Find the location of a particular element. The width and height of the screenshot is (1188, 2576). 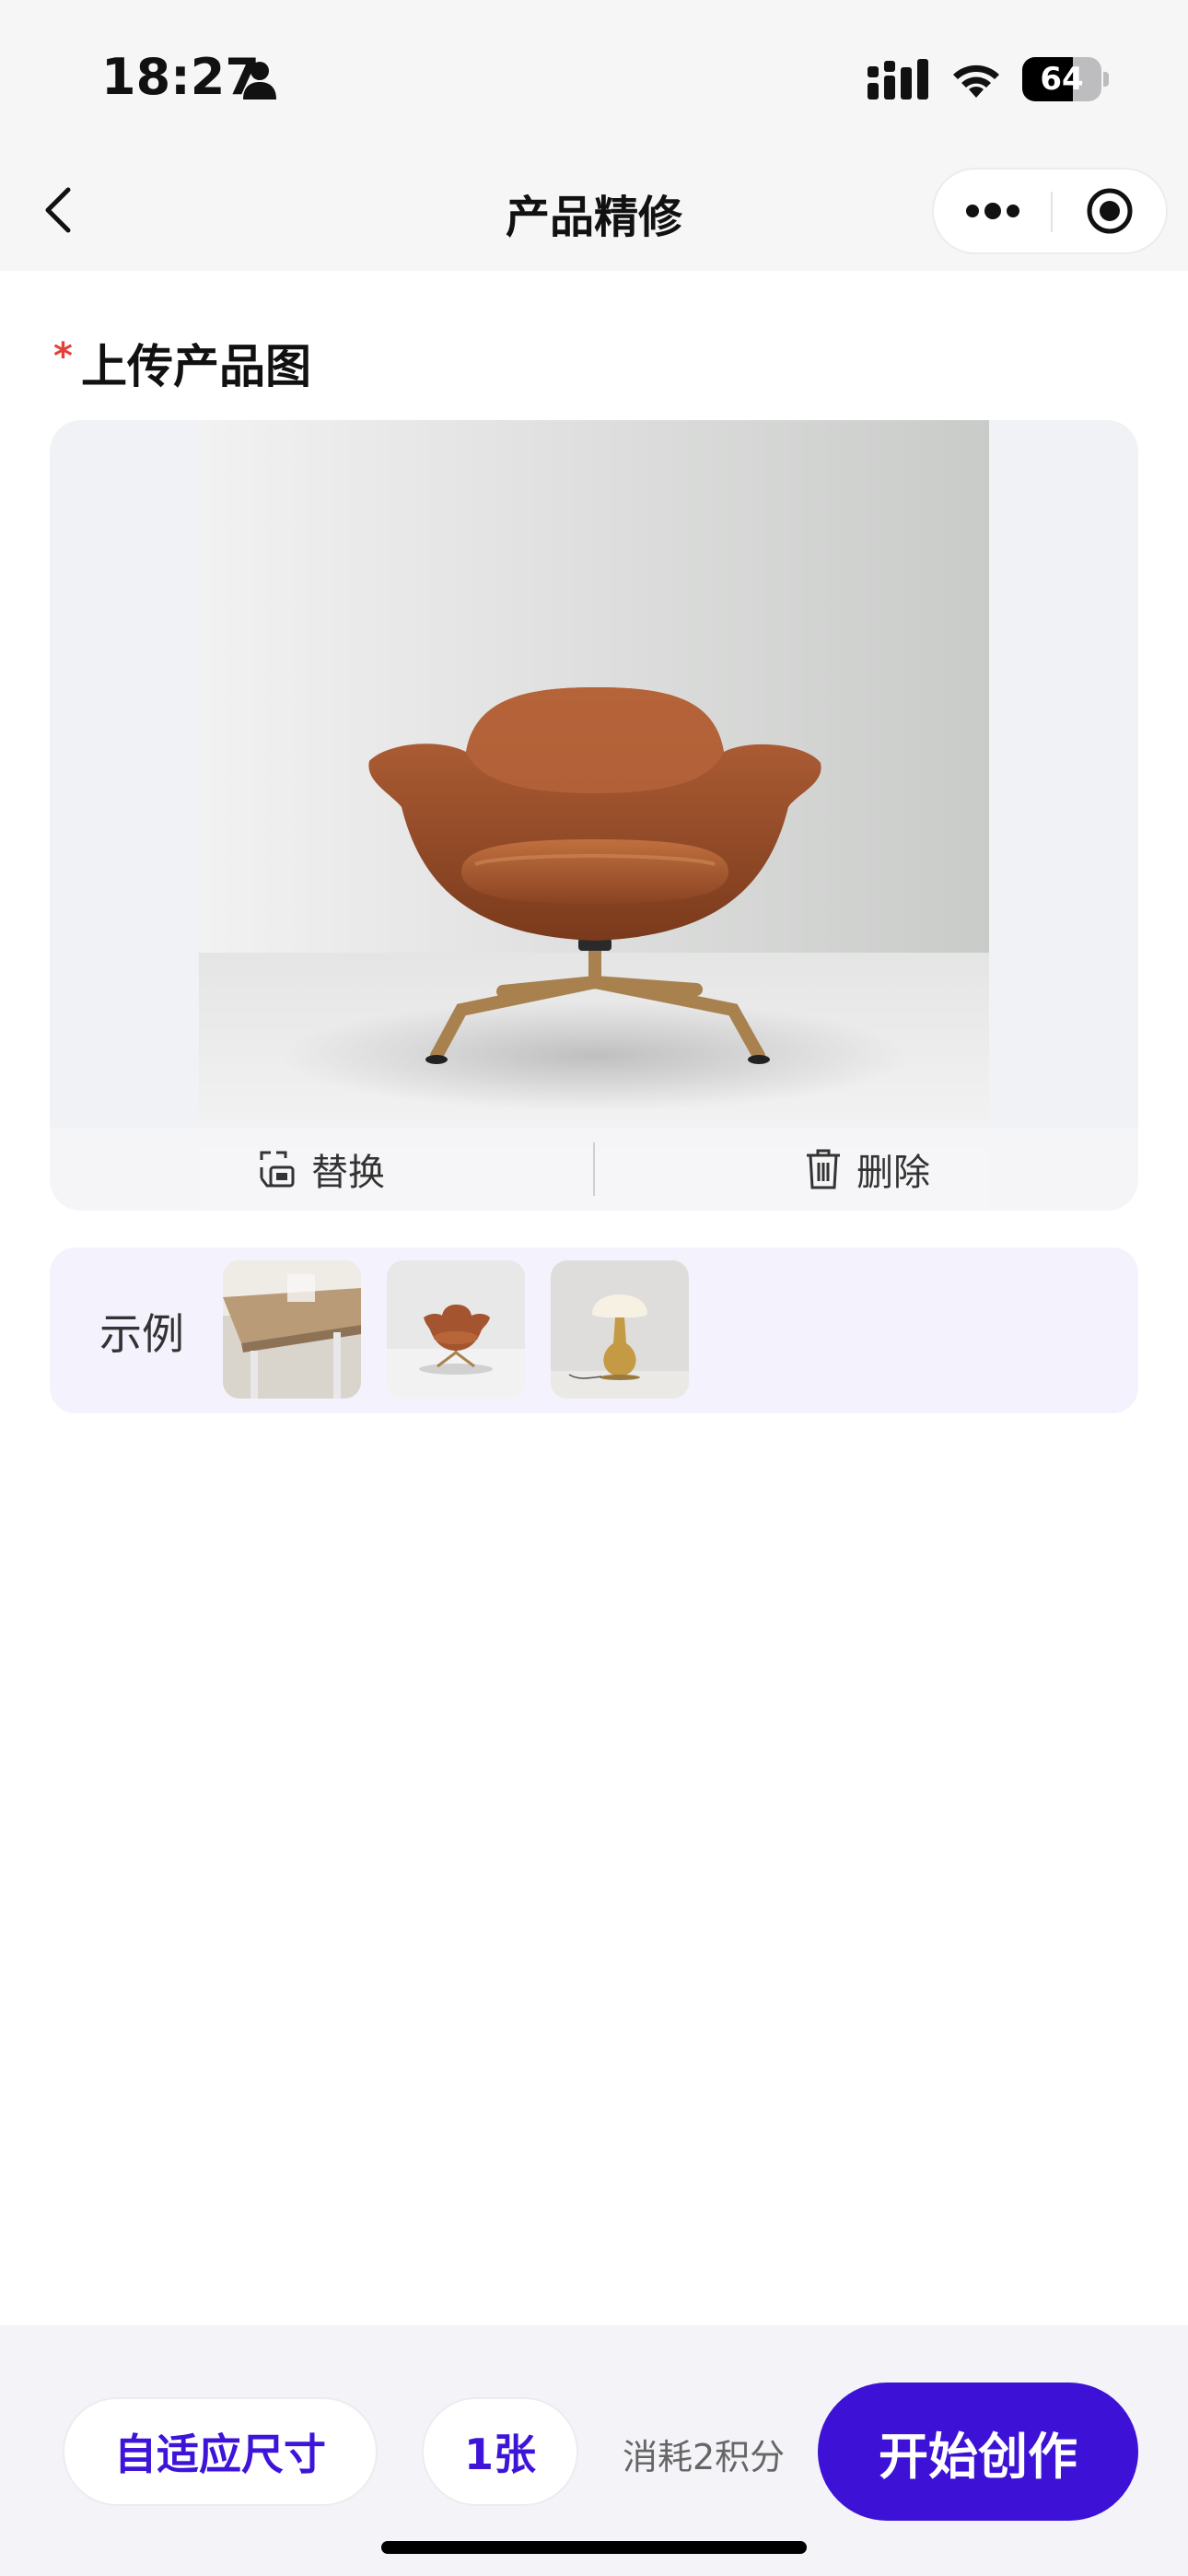

more-button is located at coordinates (993, 211).